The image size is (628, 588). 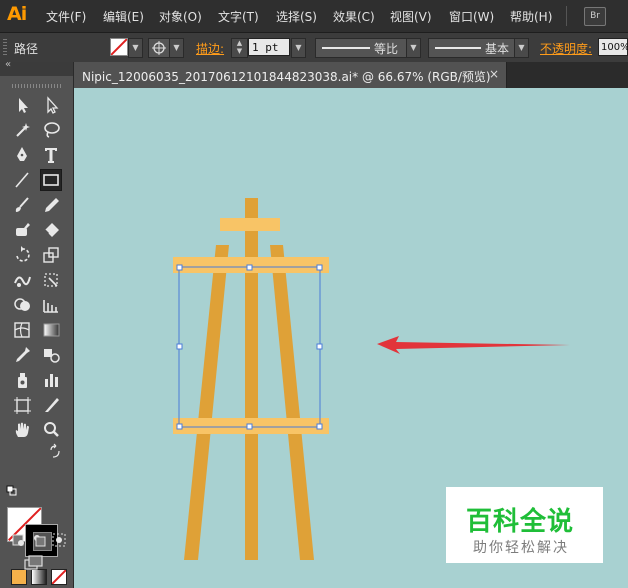 What do you see at coordinates (19, 540) in the screenshot?
I see `draw-normal-icon` at bounding box center [19, 540].